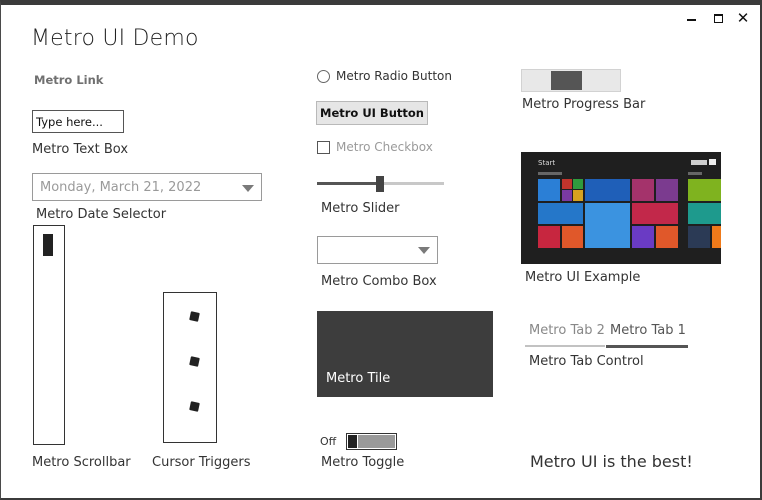 This screenshot has width=762, height=500. I want to click on metro-ui-example-image: Start, so click(621, 208).